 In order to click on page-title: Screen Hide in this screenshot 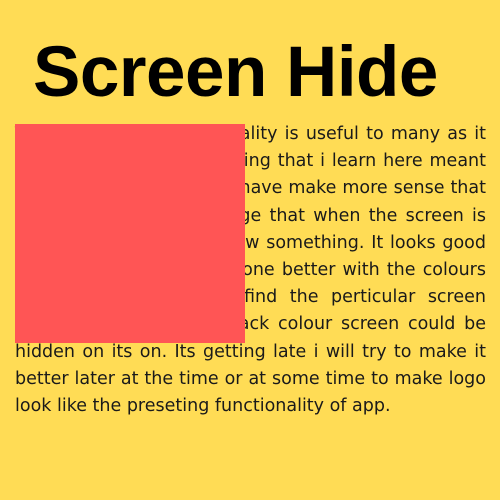, I will do `click(235, 72)`.